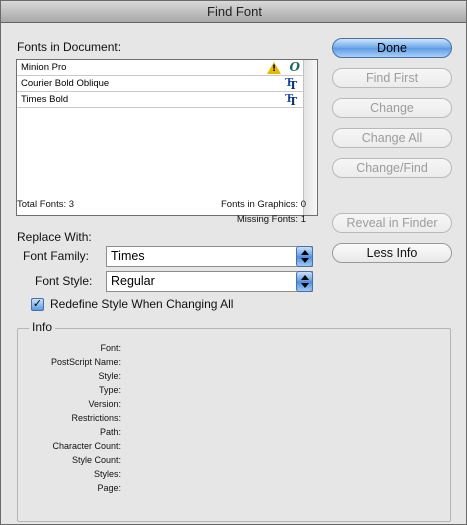 This screenshot has height=525, width=467. Describe the element at coordinates (271, 219) in the screenshot. I see `missing-fonts: Missing Fonts: 1` at that location.